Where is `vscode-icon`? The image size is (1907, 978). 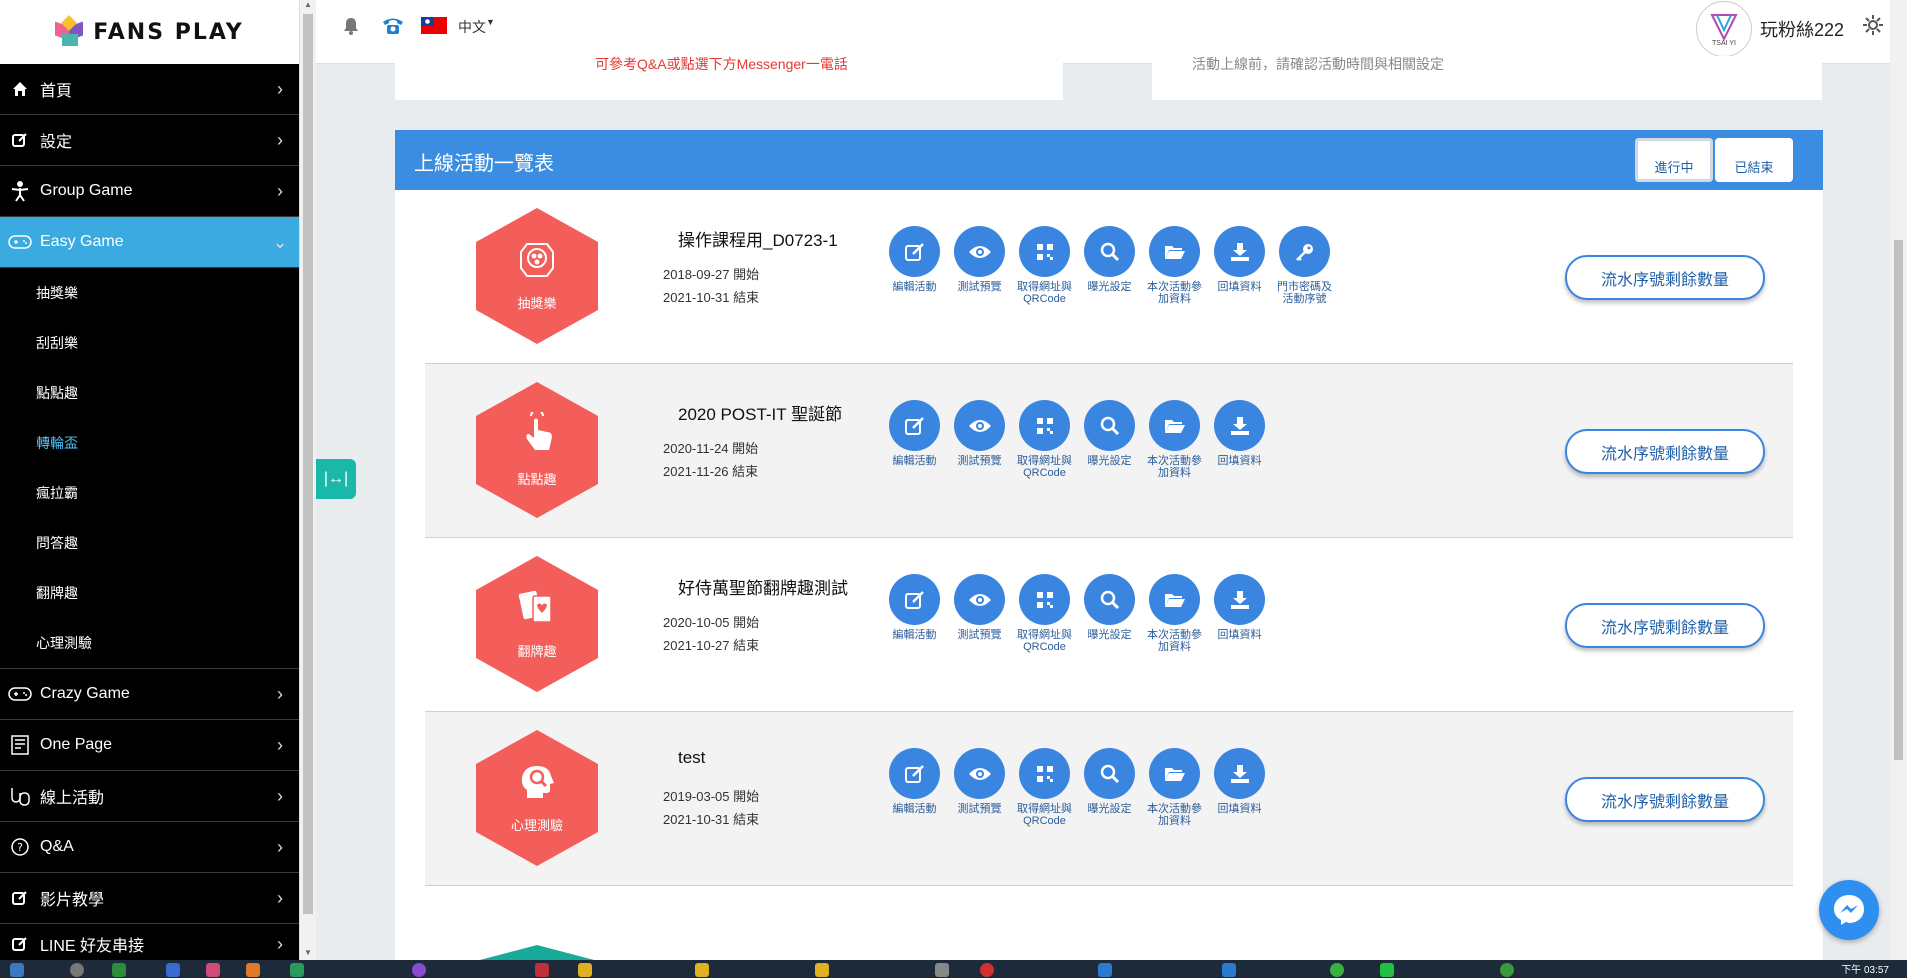 vscode-icon is located at coordinates (1105, 970).